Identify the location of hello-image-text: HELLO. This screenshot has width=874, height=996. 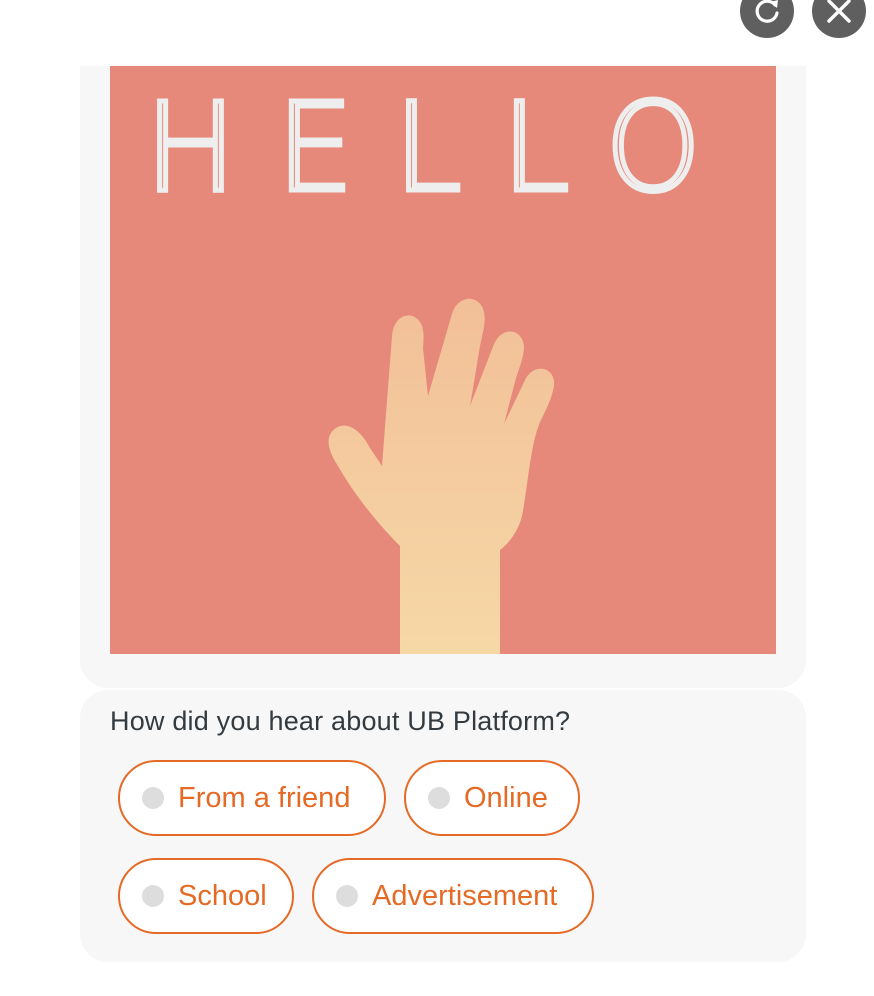
(443, 148).